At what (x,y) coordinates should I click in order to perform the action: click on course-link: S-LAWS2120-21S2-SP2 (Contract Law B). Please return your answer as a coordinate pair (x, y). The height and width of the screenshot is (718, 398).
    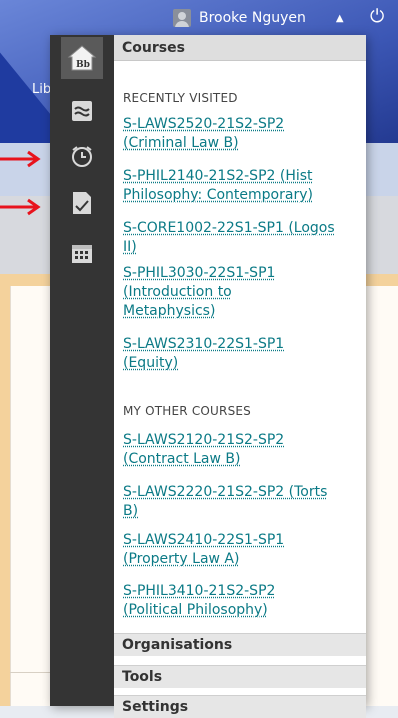
    Looking at the image, I should click on (240, 450).